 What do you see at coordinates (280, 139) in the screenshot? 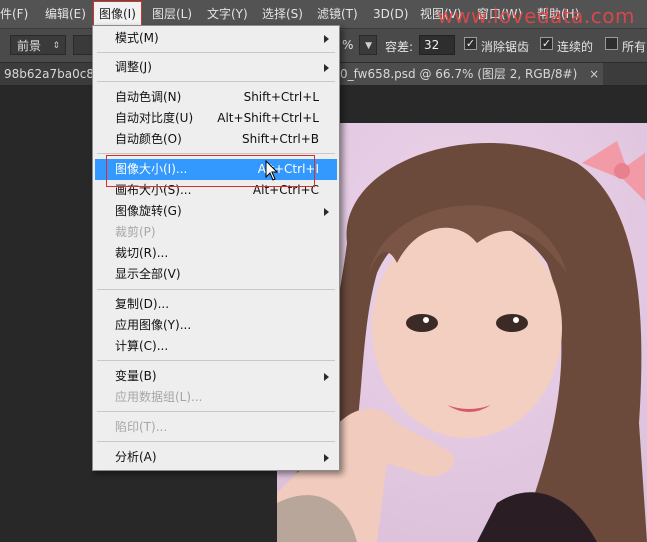
I see `menu-item-auto-color-shortcut: Shift+Ctrl+B` at bounding box center [280, 139].